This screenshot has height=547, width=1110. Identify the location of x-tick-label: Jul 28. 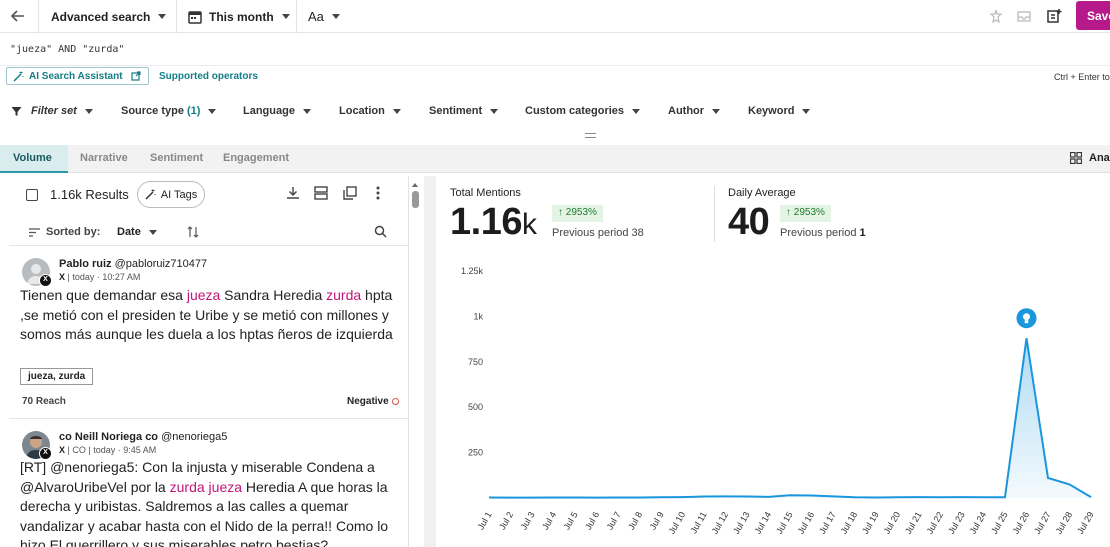
(1064, 523).